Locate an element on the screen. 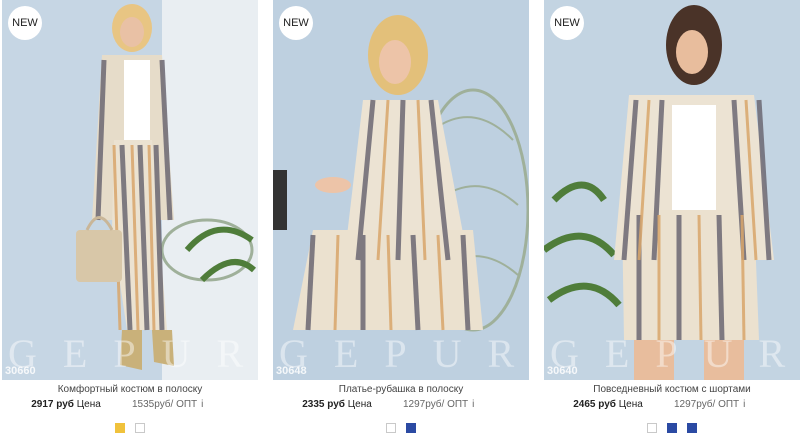 The height and width of the screenshot is (437, 800). price-row: 2465 руб Цена 1297руб/ ОПТ i is located at coordinates (672, 408).